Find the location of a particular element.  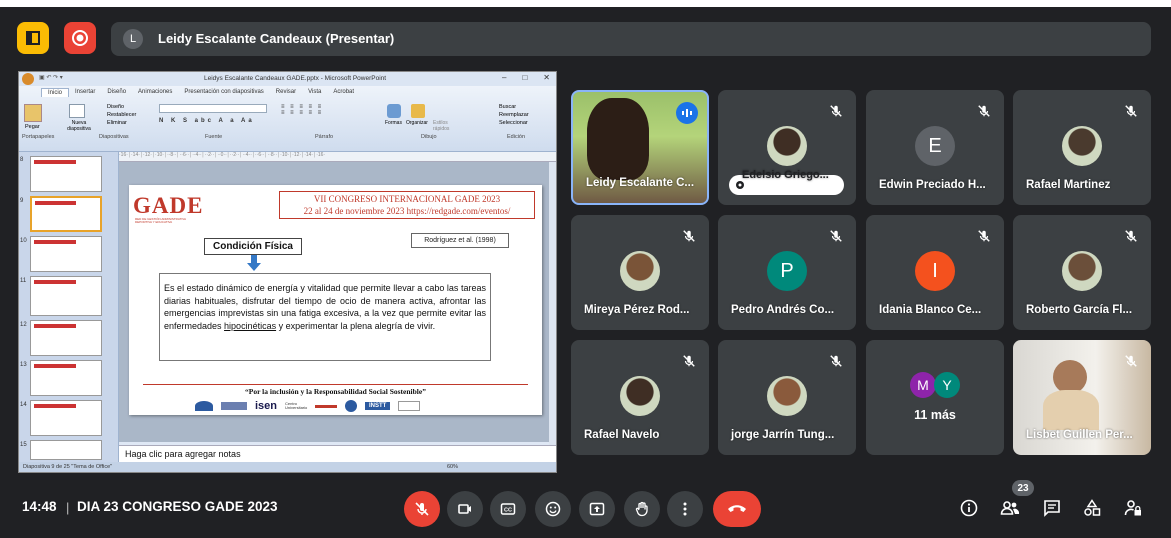

quick-styles-label: Estilos rápidos is located at coordinates (446, 126).